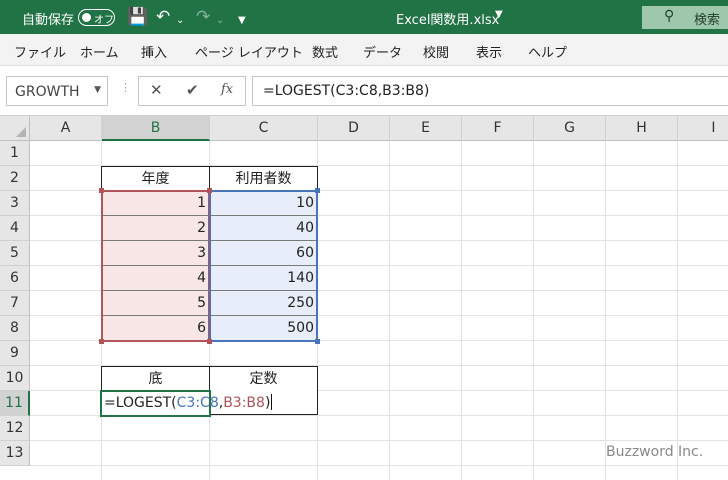 Image resolution: width=728 pixels, height=480 pixels. I want to click on formula-input: =LOGEST(C3:C8,B3:B8), so click(490, 91).